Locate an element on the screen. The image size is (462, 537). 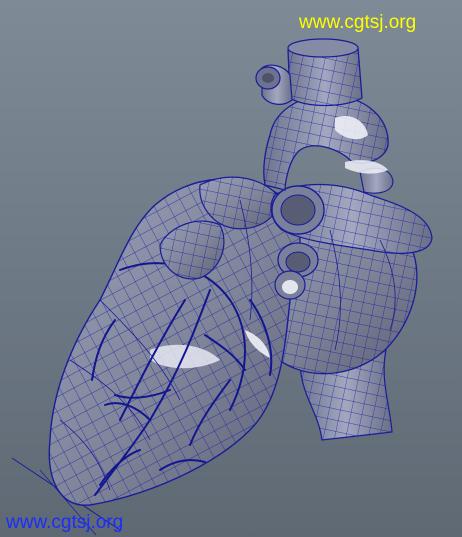
watermark-bottom: www.cgtsj.org is located at coordinates (65, 522).